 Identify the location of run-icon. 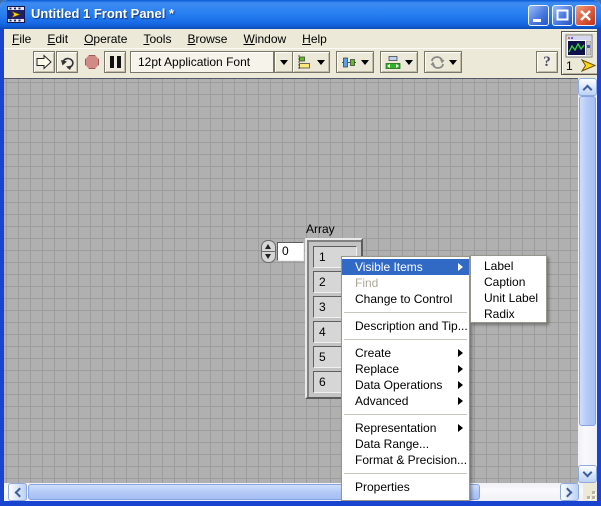
(44, 62).